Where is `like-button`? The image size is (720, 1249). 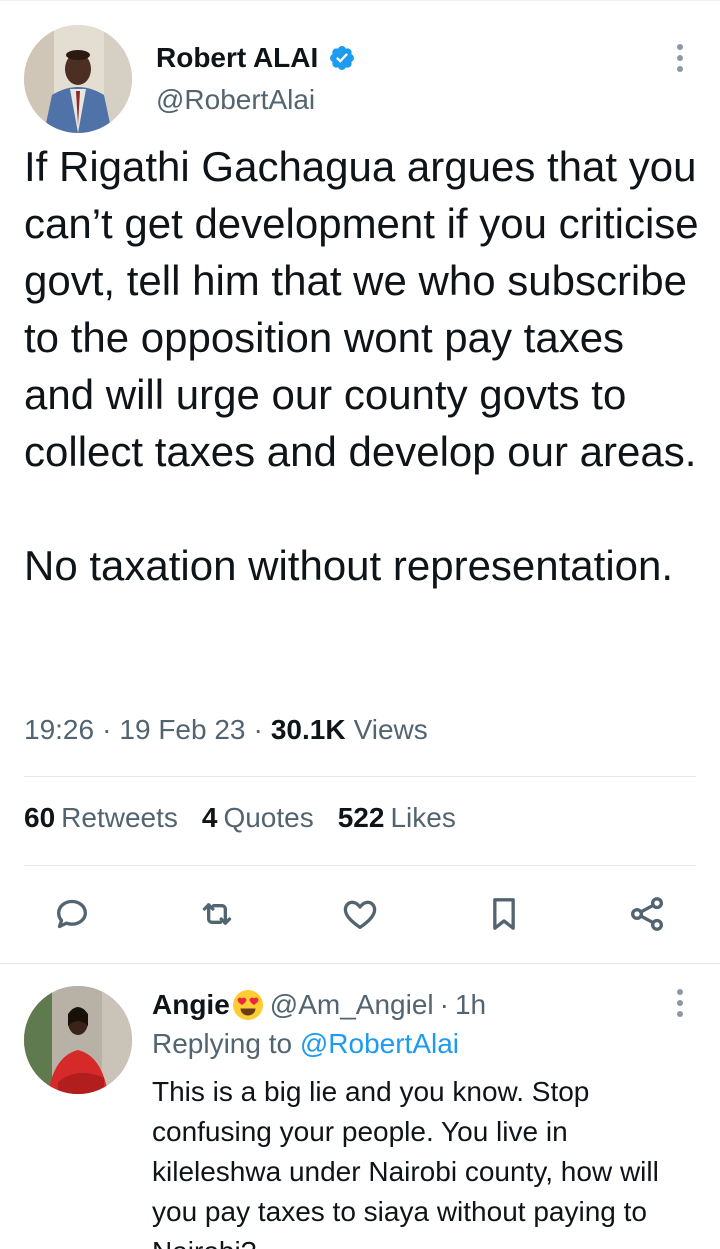
like-button is located at coordinates (360, 914).